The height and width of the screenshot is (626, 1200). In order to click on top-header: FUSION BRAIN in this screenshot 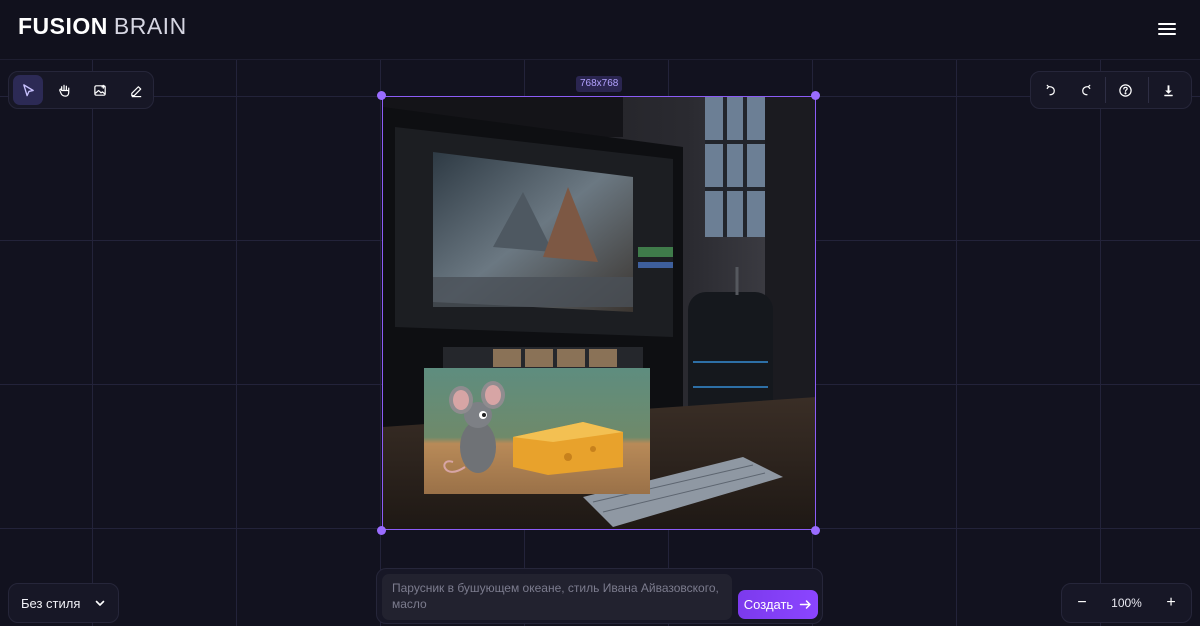, I will do `click(600, 30)`.